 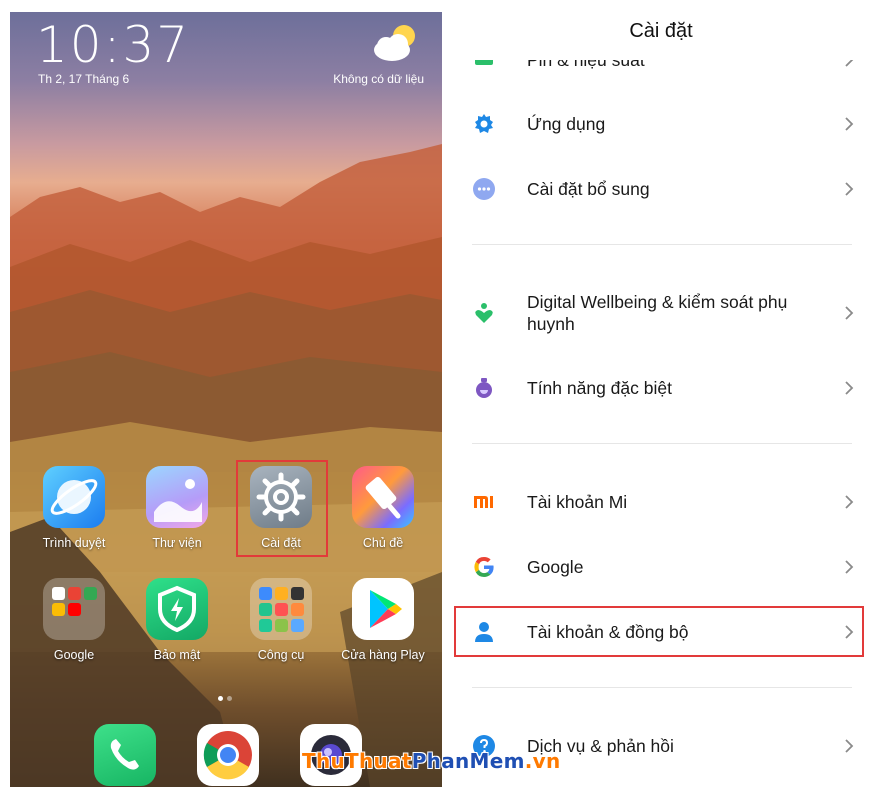 I want to click on folder-tools: Công cụ, so click(x=281, y=620).